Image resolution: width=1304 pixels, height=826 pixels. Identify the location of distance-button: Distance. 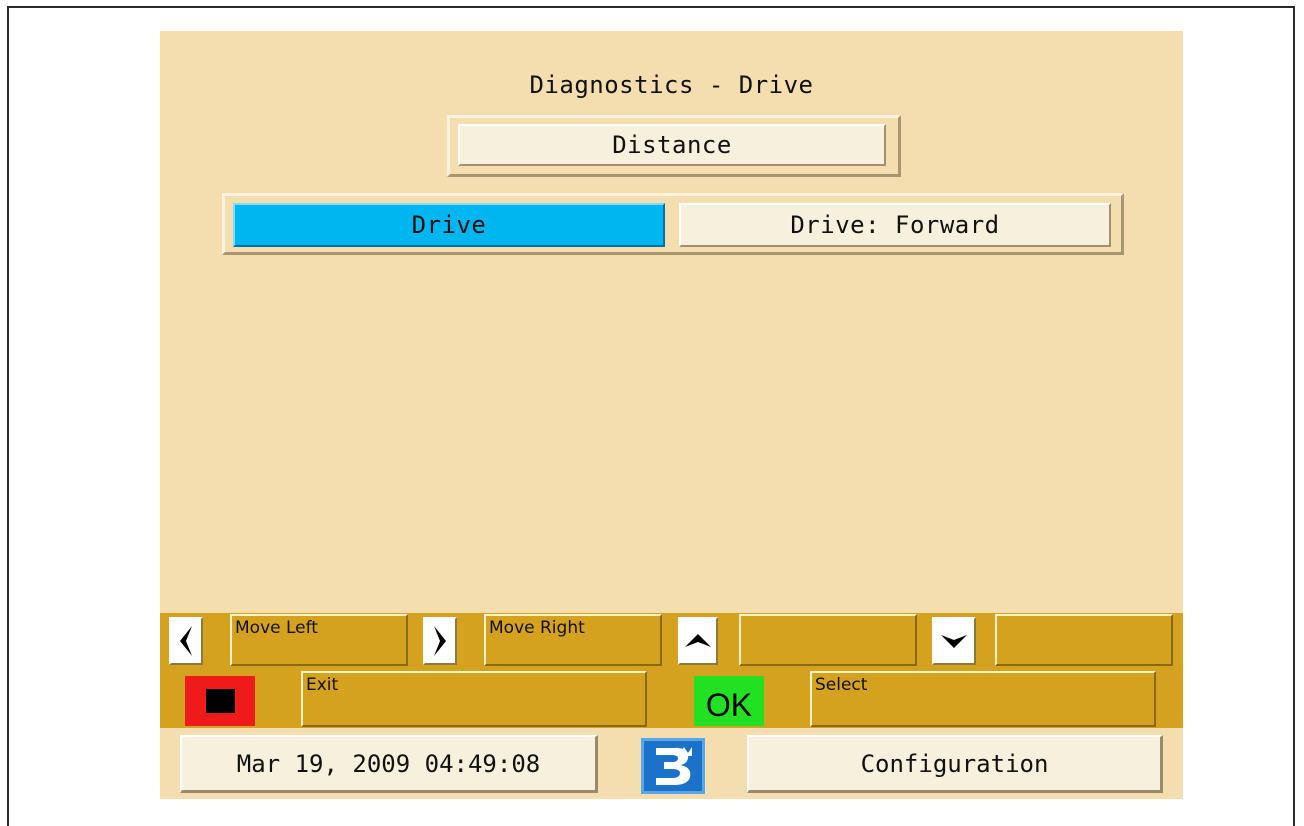
(672, 145).